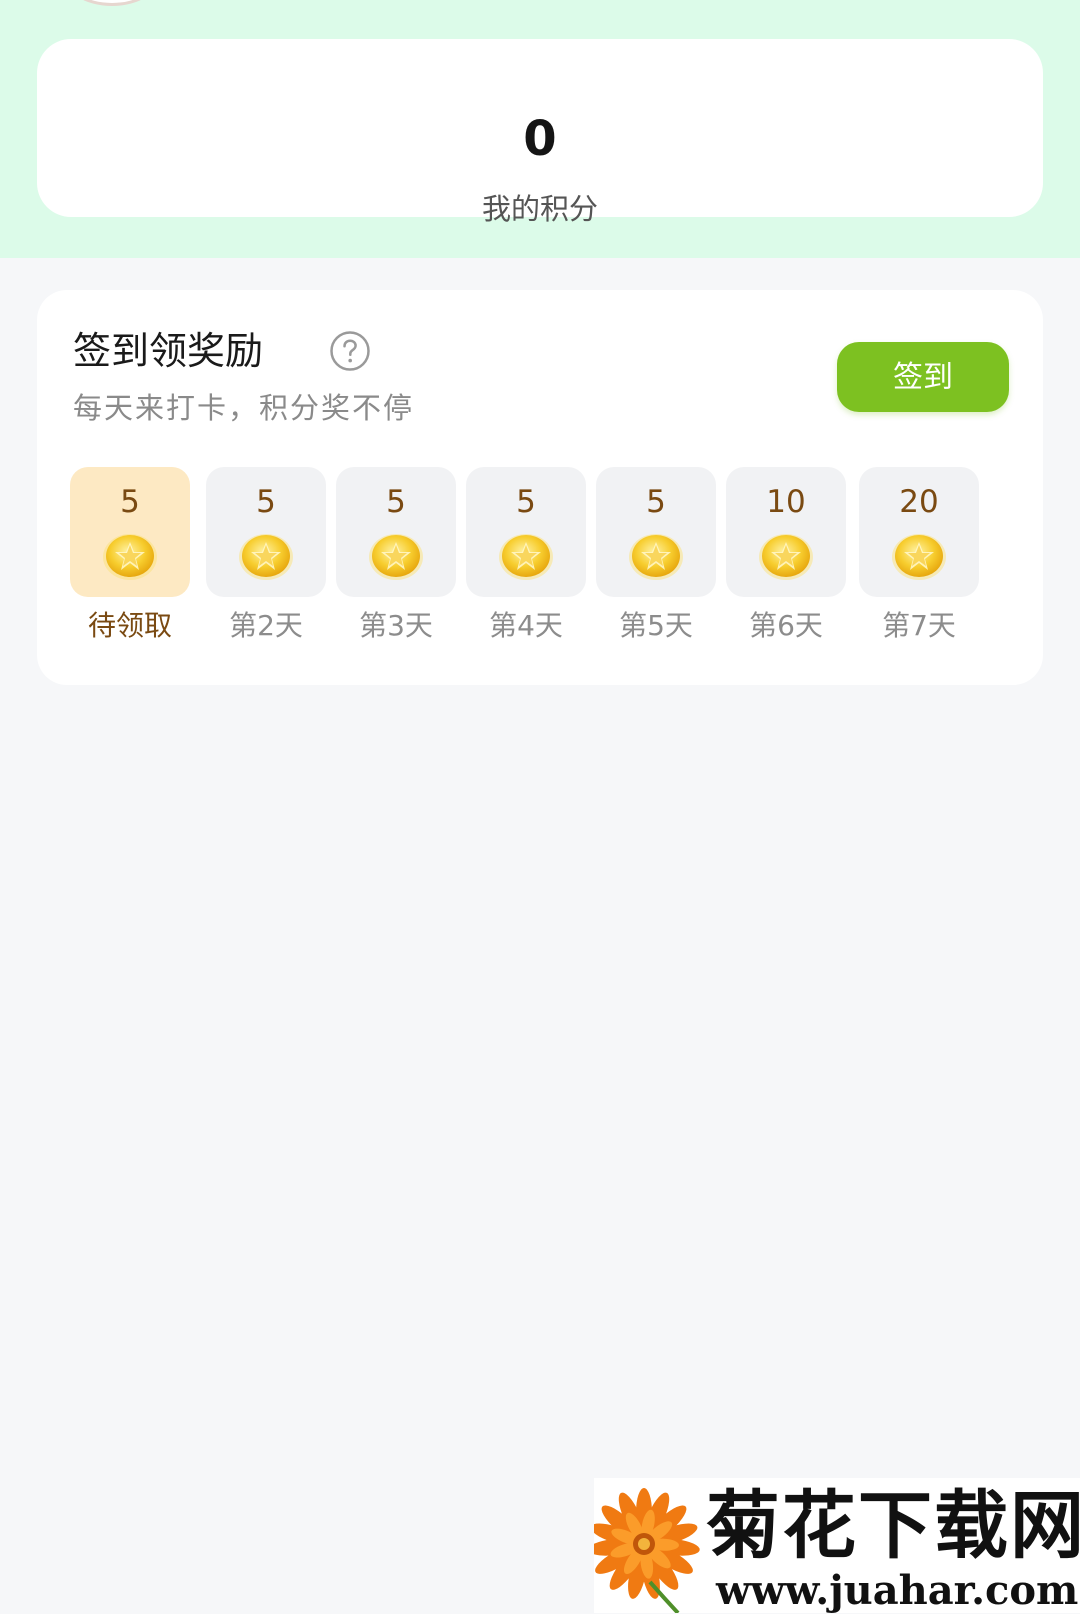  Describe the element at coordinates (112, 3) in the screenshot. I see `avatar` at that location.